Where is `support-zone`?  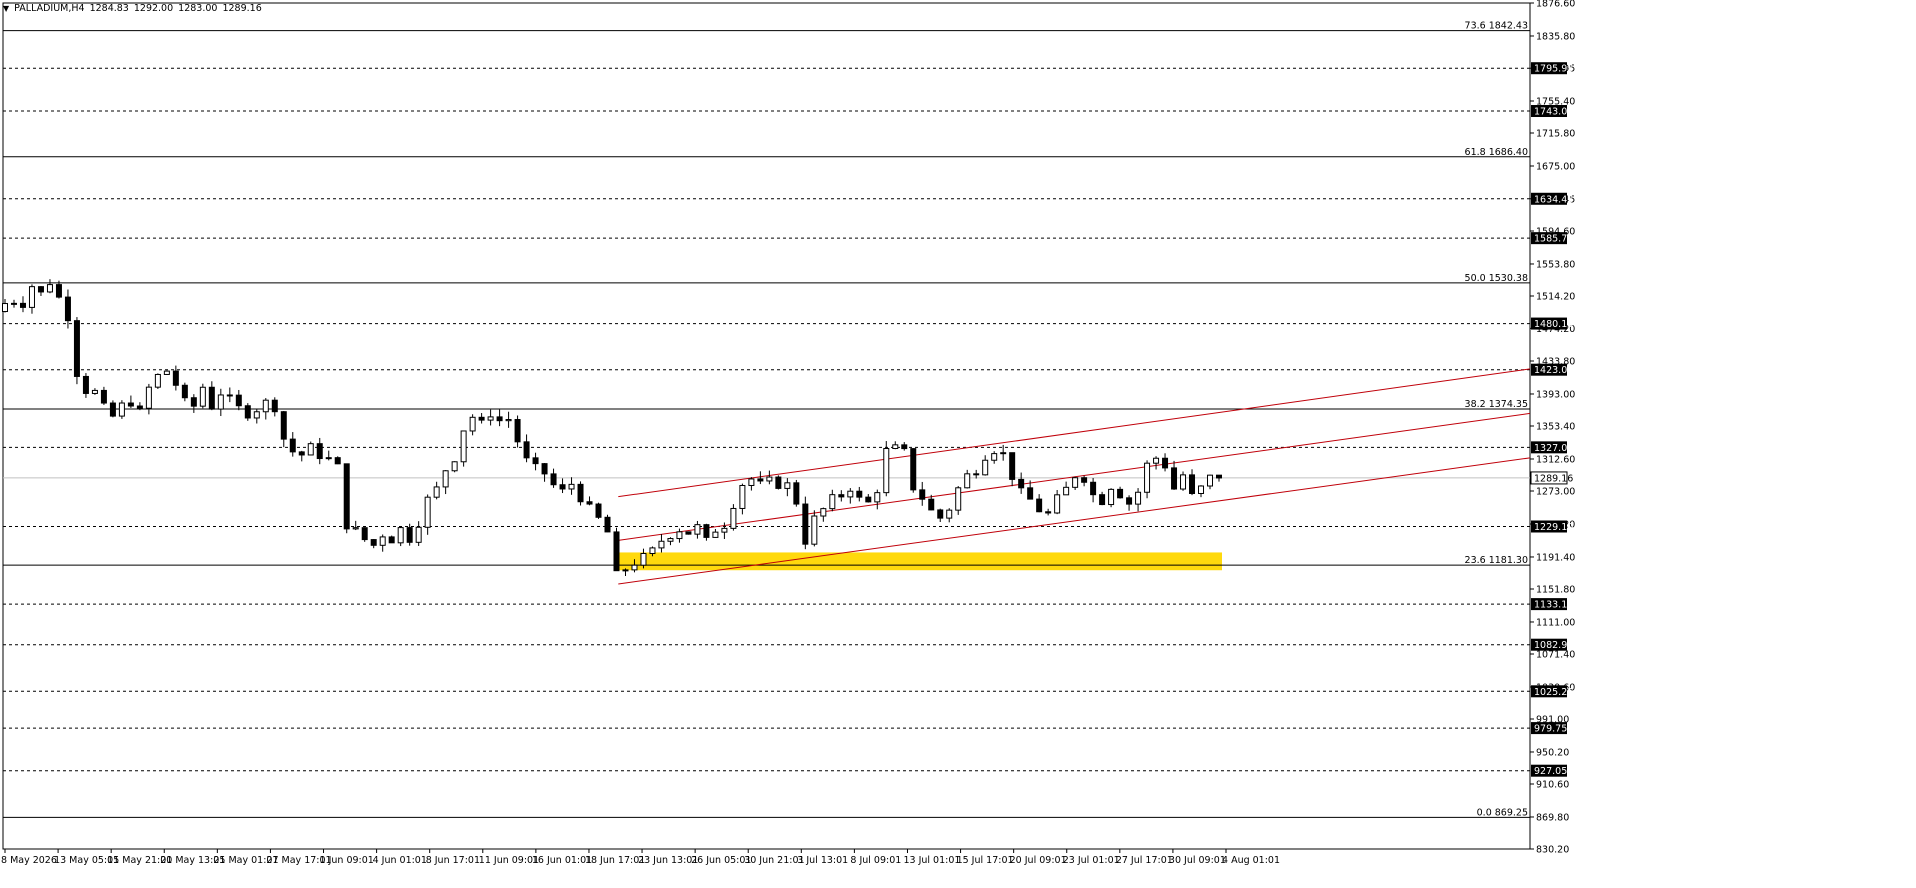
support-zone is located at coordinates (920, 561).